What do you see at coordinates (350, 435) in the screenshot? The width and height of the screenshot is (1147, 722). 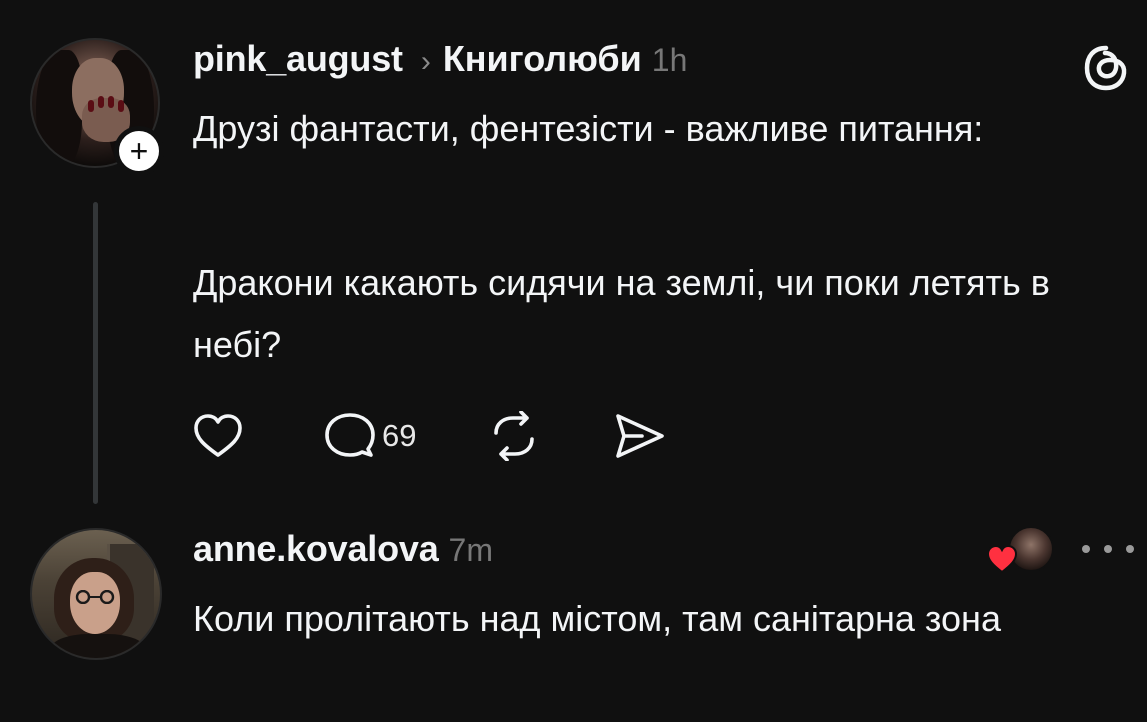 I see `comment-bubble-icon` at bounding box center [350, 435].